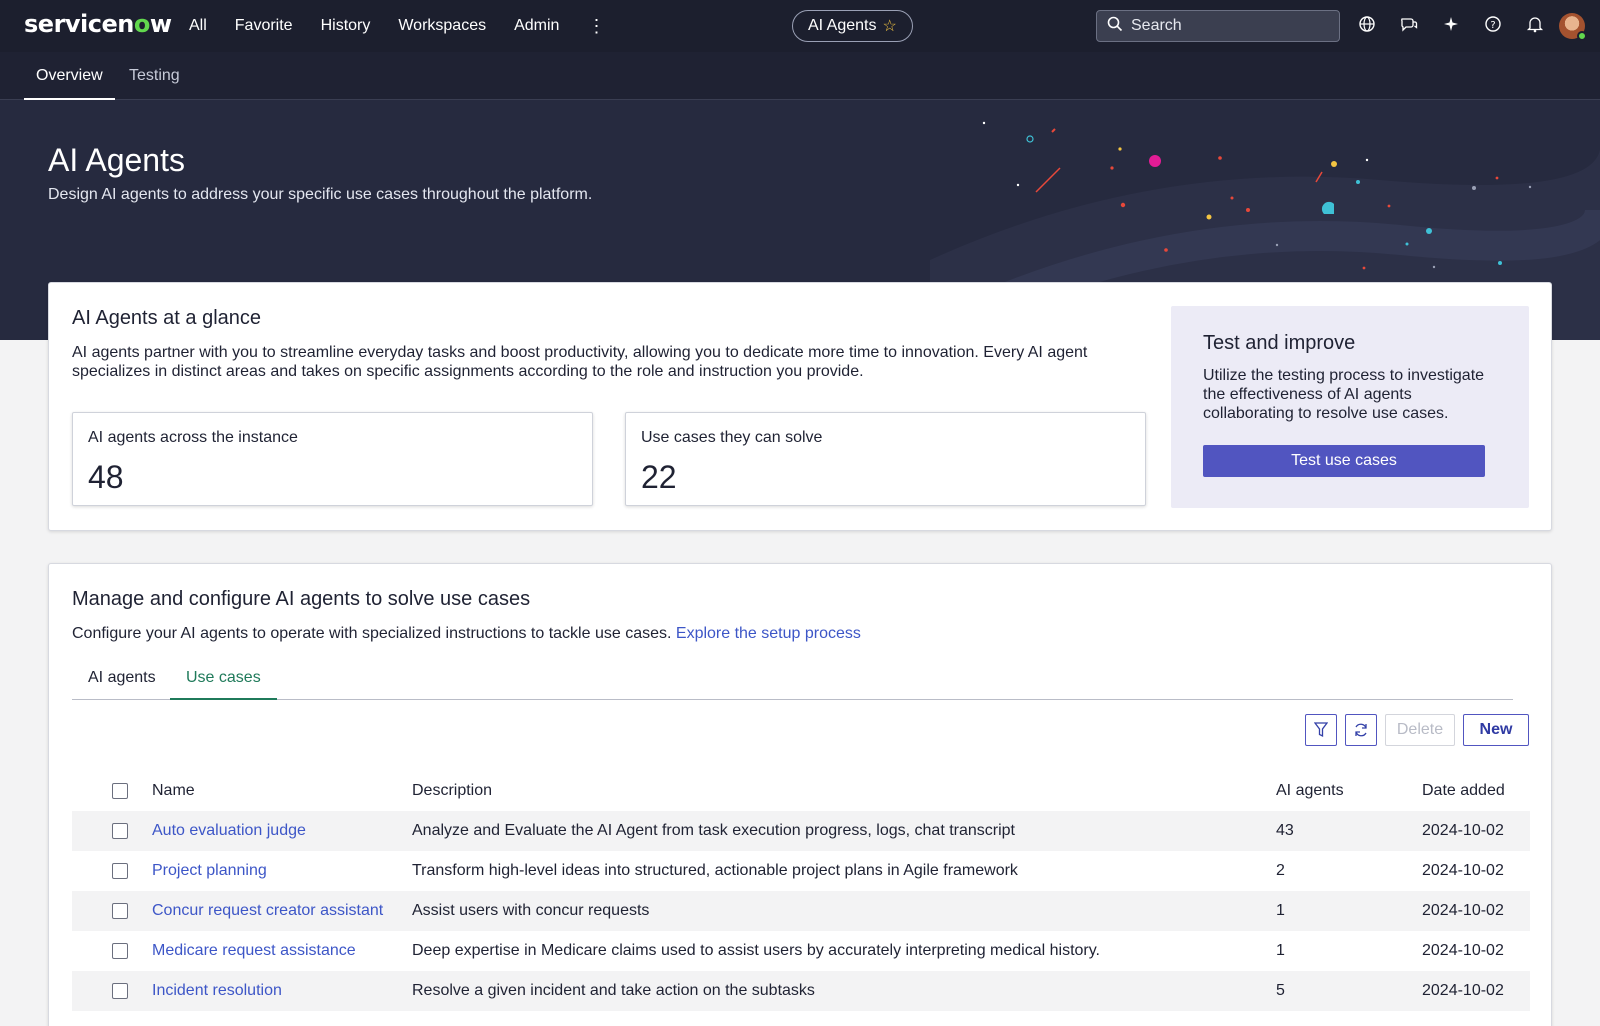  Describe the element at coordinates (332, 459) in the screenshot. I see `stat-agents-card: AI agents across the instance 48` at that location.